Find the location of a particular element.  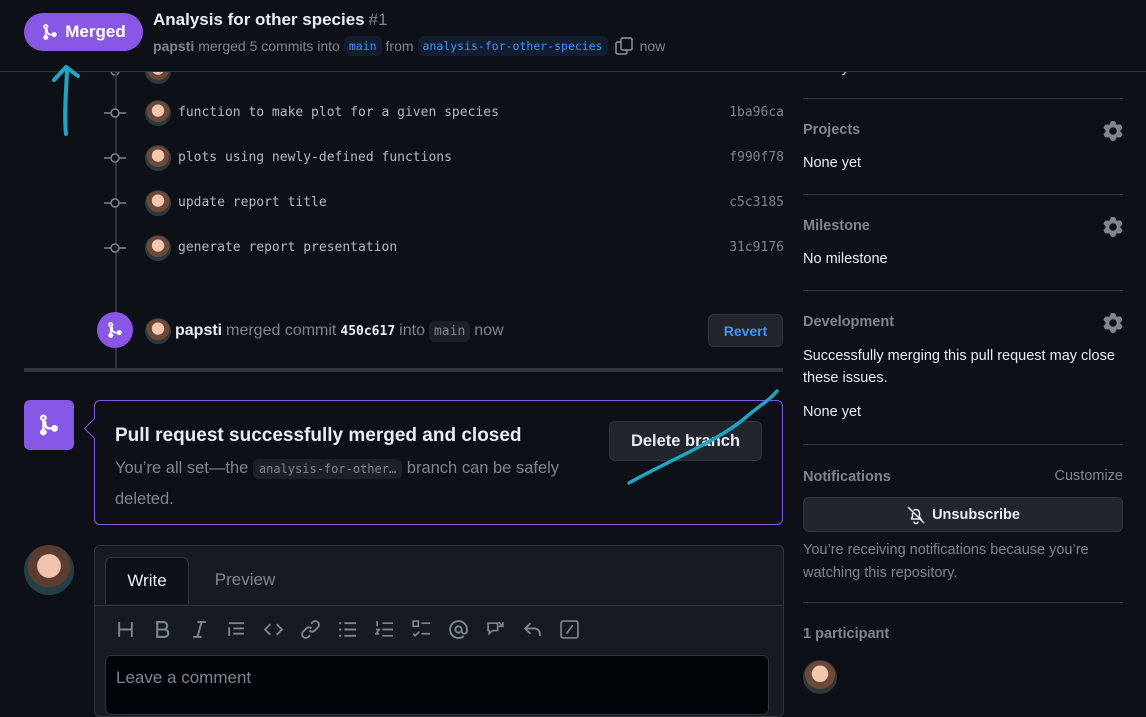

commit-row: update report title c5c3185 is located at coordinates (444, 203).